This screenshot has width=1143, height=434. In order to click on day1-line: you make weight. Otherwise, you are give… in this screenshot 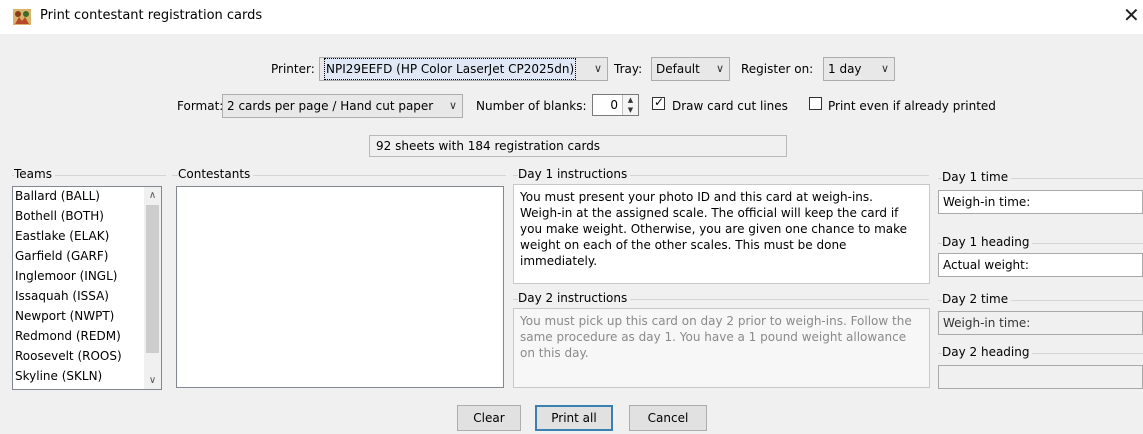, I will do `click(714, 229)`.